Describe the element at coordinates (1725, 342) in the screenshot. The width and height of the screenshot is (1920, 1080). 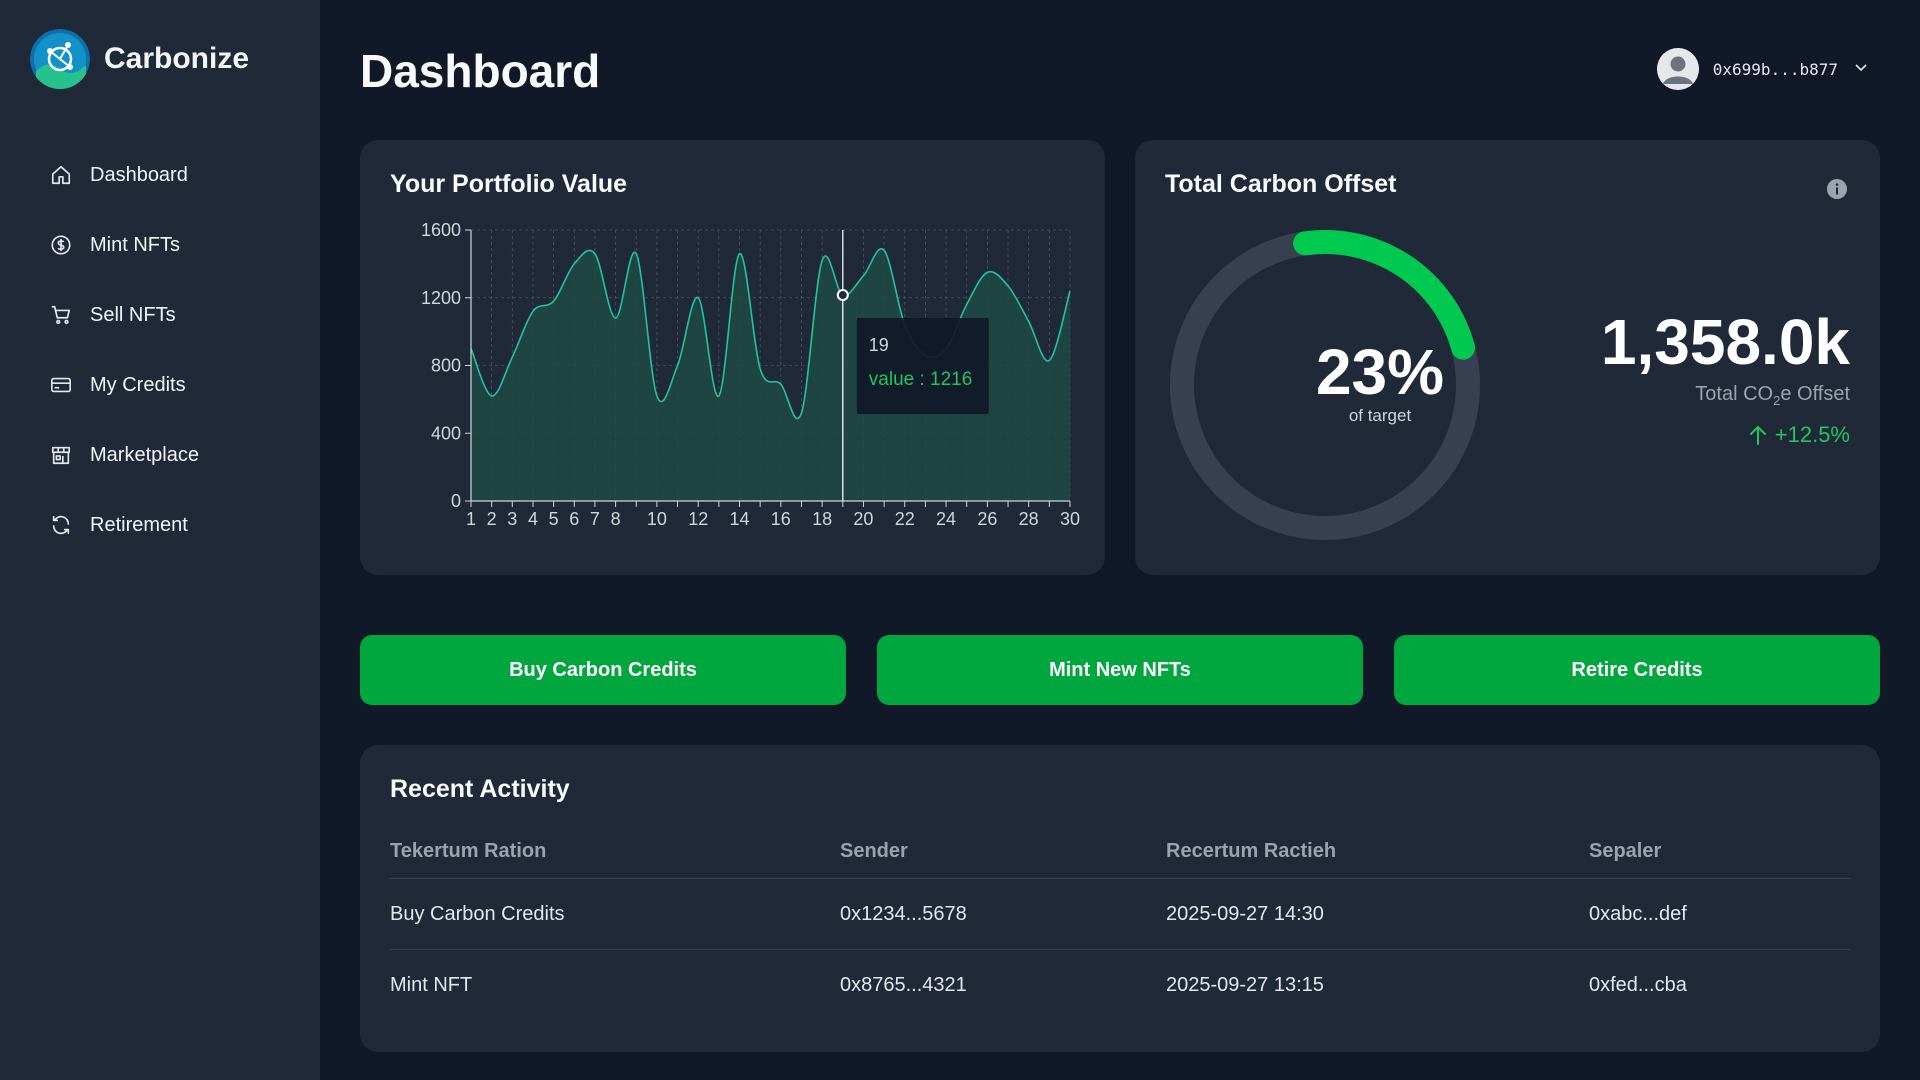
I see `total-offset-value: 1,358.0k` at that location.